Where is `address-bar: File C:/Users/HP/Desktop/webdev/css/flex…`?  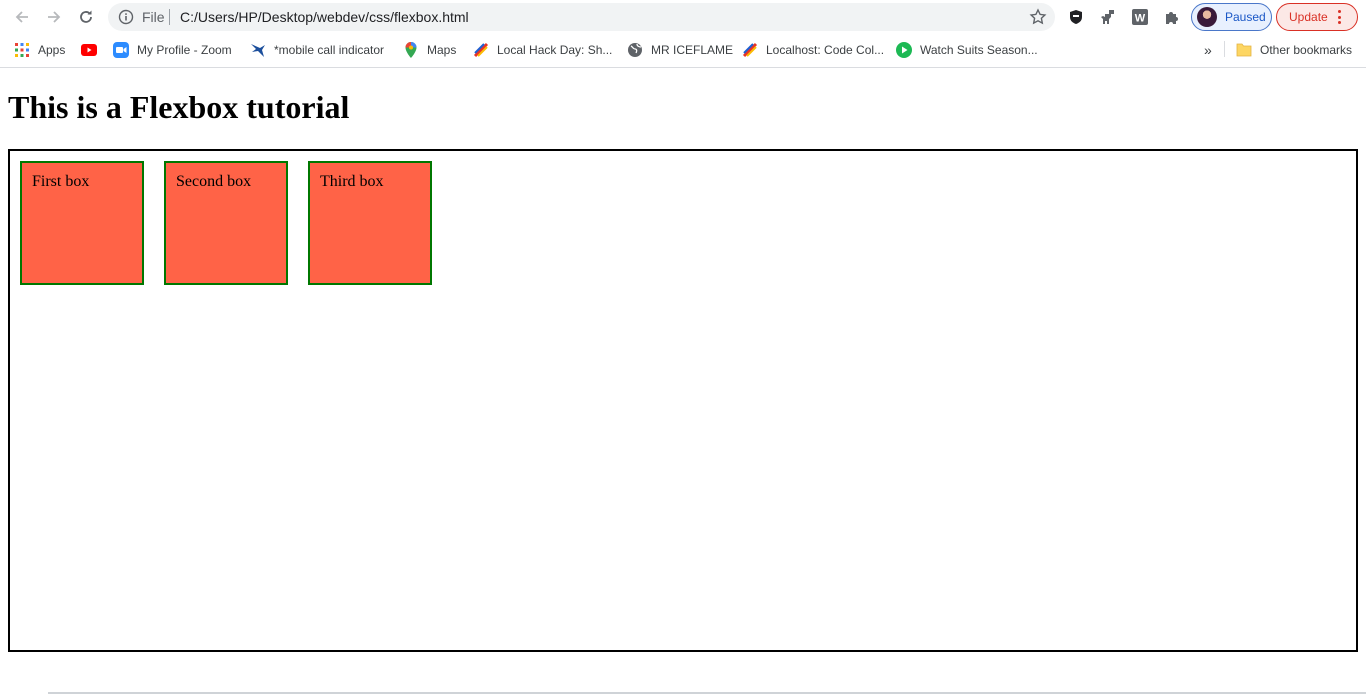 address-bar: File C:/Users/HP/Desktop/webdev/css/flex… is located at coordinates (581, 17).